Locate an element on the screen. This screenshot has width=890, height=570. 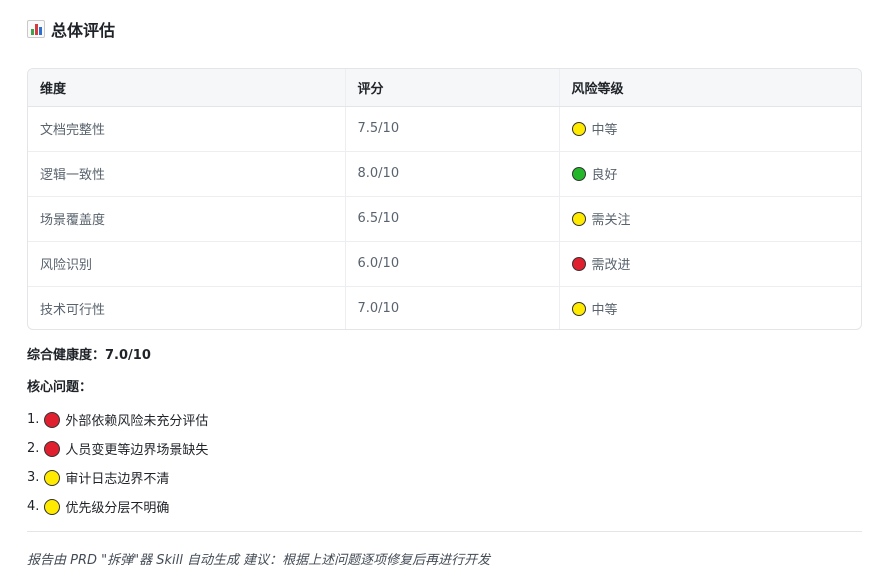
cell-score: 8.0/10 is located at coordinates (451, 173).